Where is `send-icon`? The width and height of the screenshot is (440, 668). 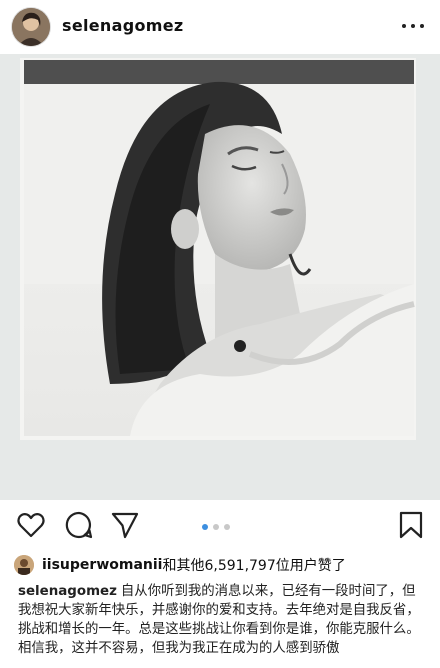 send-icon is located at coordinates (125, 525).